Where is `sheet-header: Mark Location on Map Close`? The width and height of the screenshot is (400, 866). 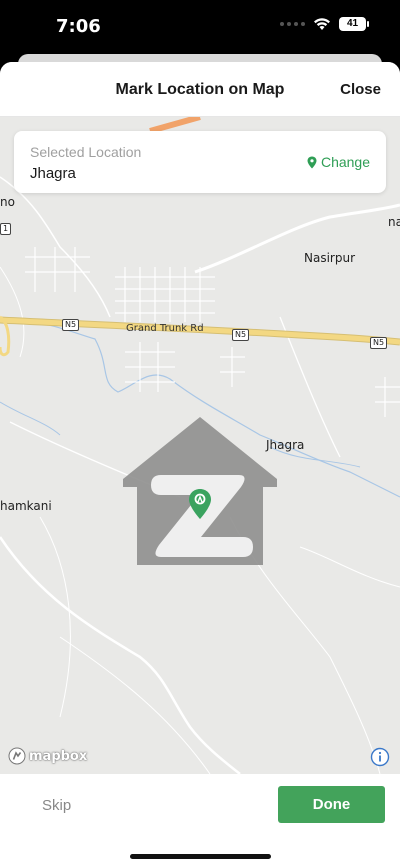 sheet-header: Mark Location on Map Close is located at coordinates (200, 89).